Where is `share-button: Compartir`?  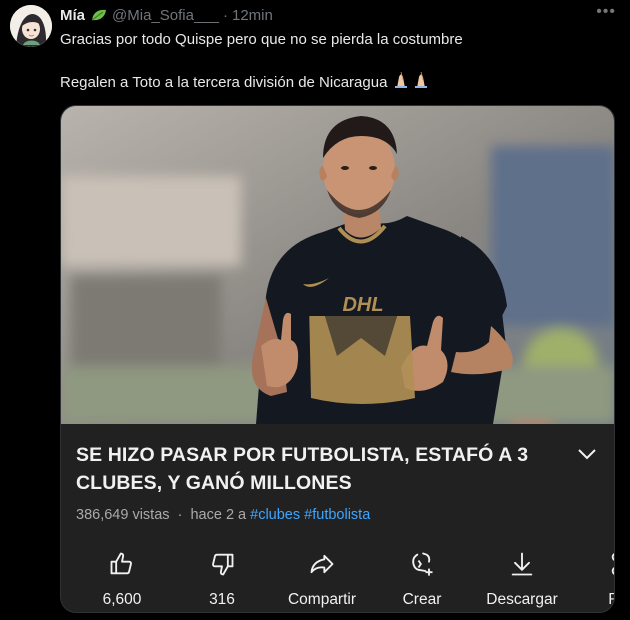
share-button: Compartir is located at coordinates (322, 577).